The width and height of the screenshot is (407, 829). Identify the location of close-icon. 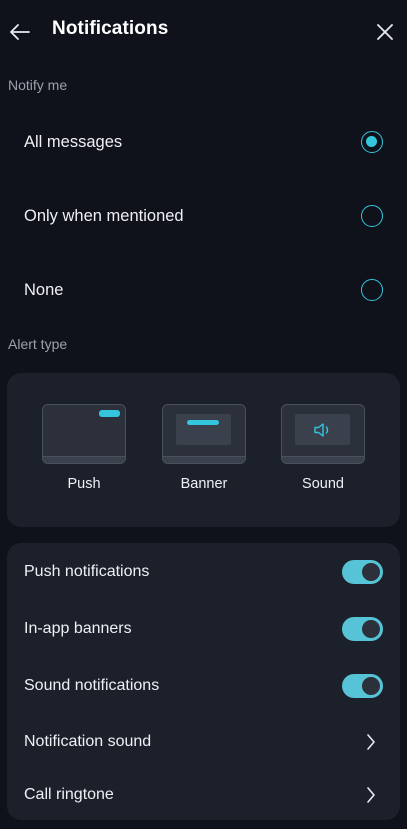
(385, 32).